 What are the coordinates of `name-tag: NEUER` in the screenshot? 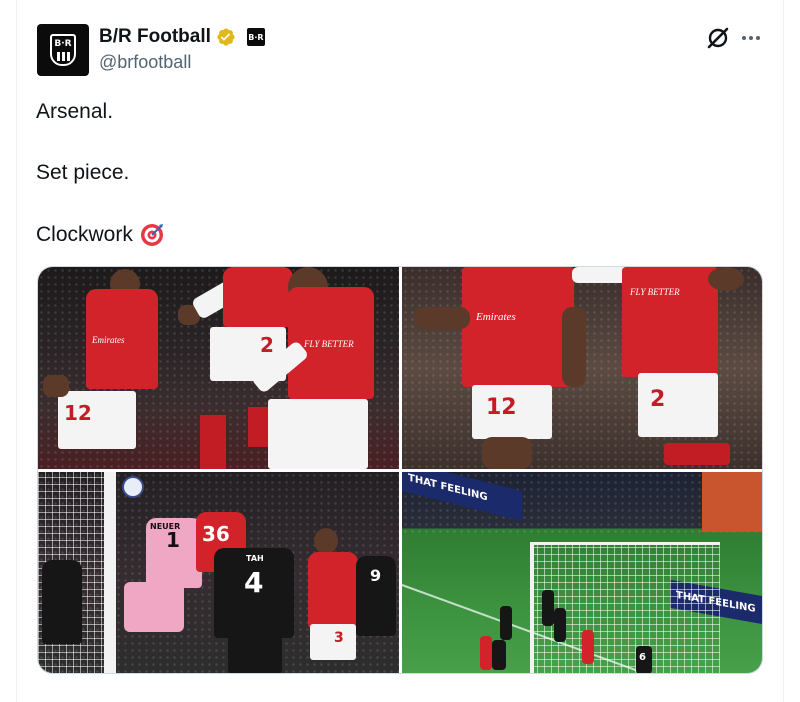 It's located at (165, 526).